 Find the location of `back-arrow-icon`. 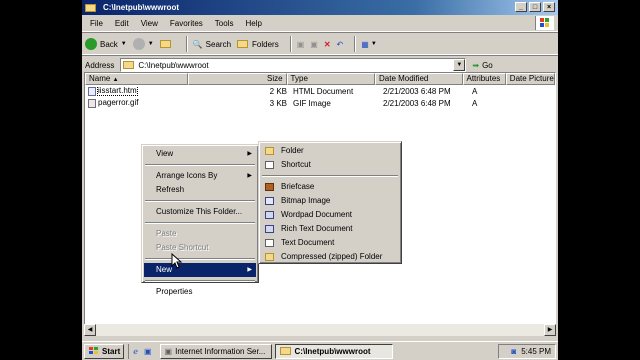

back-arrow-icon is located at coordinates (91, 44).